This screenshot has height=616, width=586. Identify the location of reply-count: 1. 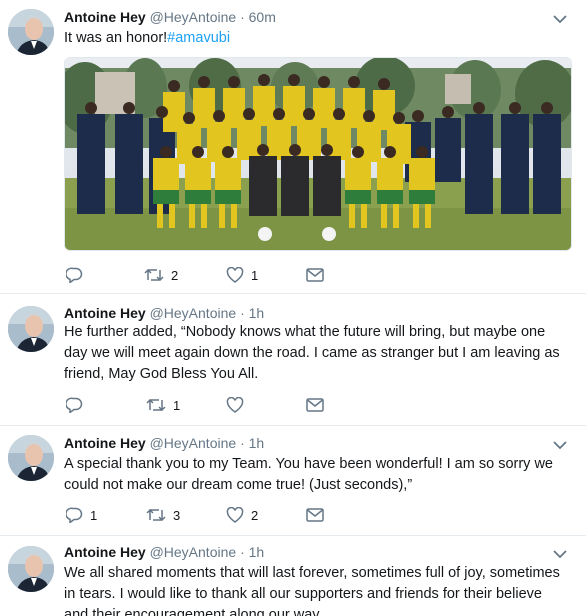
(94, 515).